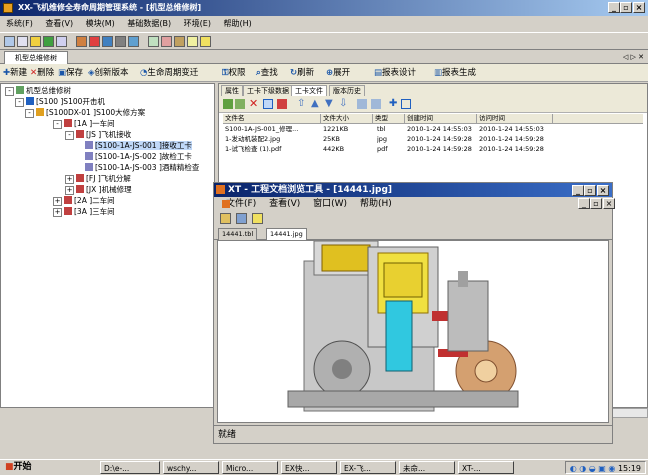 The width and height of the screenshot is (648, 475). Describe the element at coordinates (149, 23) in the screenshot. I see `menu-basic-data: 基础数据(B)` at that location.